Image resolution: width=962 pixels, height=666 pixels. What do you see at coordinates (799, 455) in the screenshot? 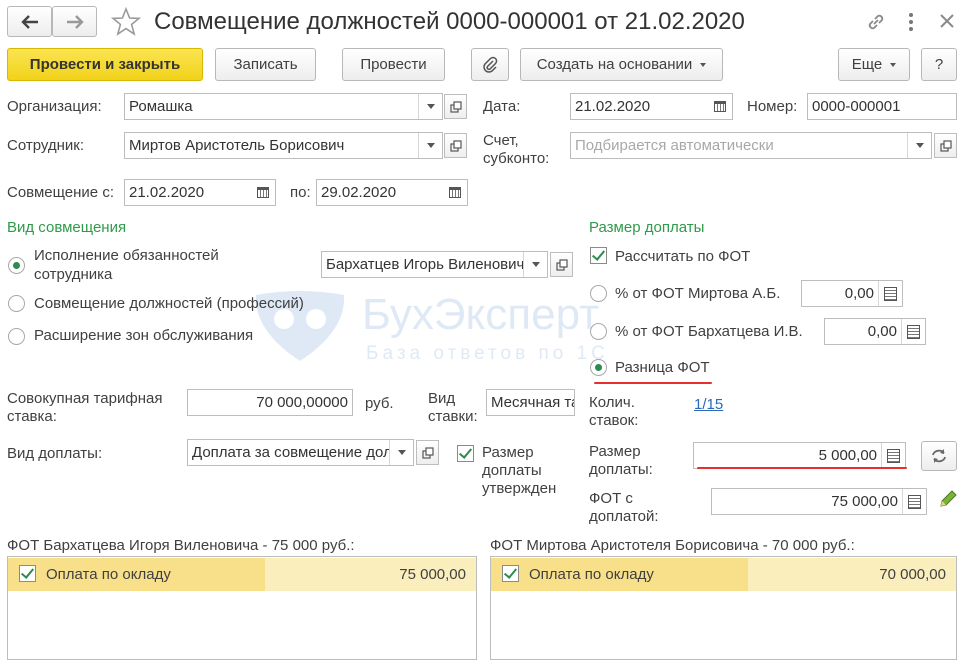
I see `surcharge-amount-field: 5 000,00` at bounding box center [799, 455].